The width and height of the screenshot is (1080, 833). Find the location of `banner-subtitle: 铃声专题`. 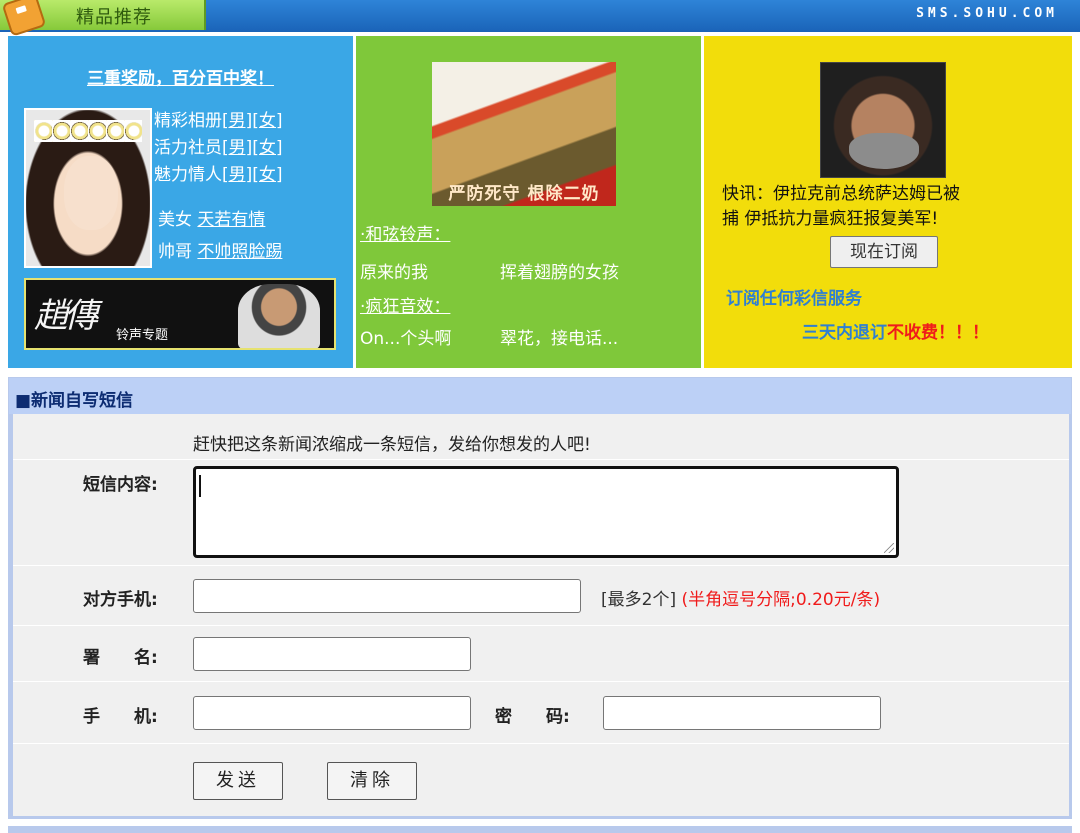

banner-subtitle: 铃声专题 is located at coordinates (142, 335).